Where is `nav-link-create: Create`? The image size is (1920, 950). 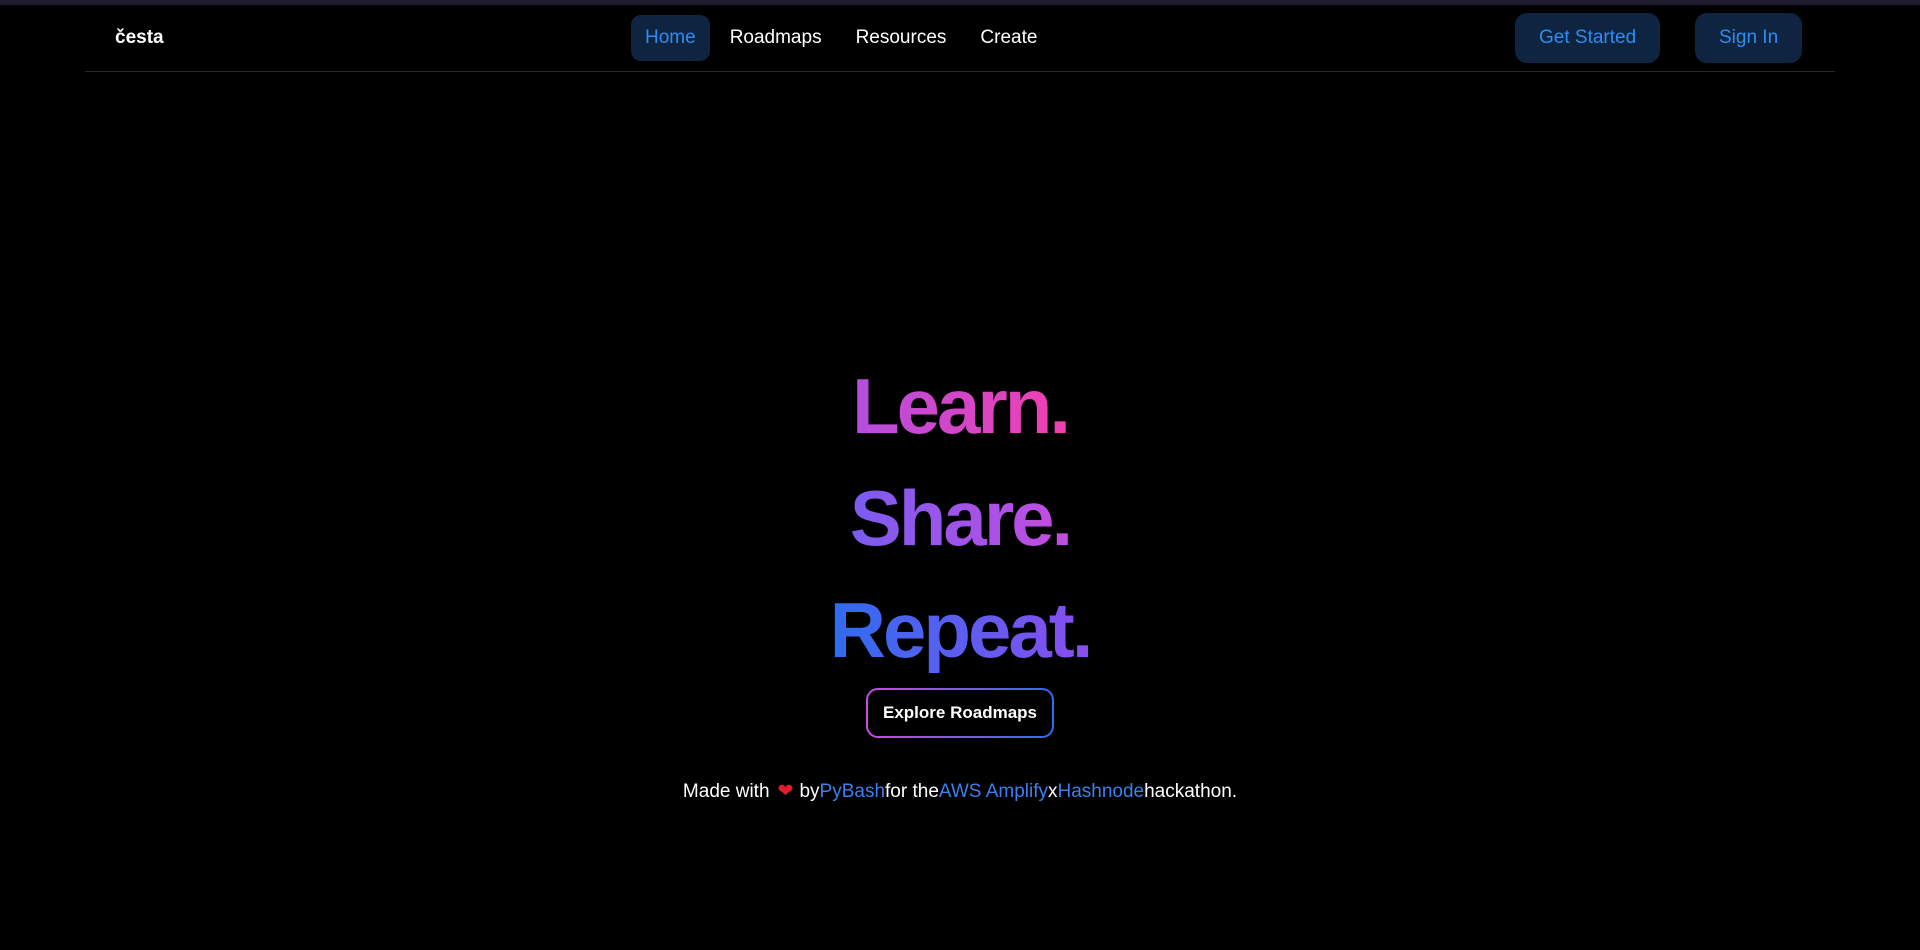 nav-link-create: Create is located at coordinates (1008, 38).